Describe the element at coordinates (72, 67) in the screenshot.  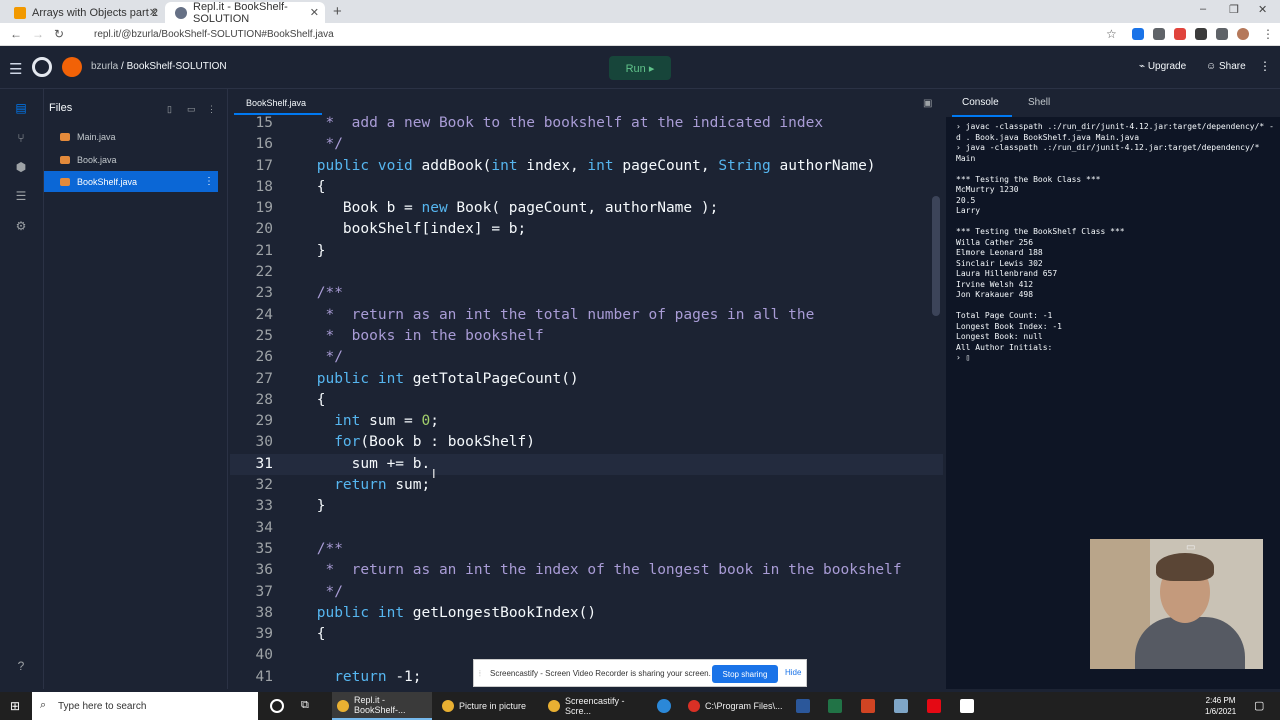
I see `user-avatar` at that location.